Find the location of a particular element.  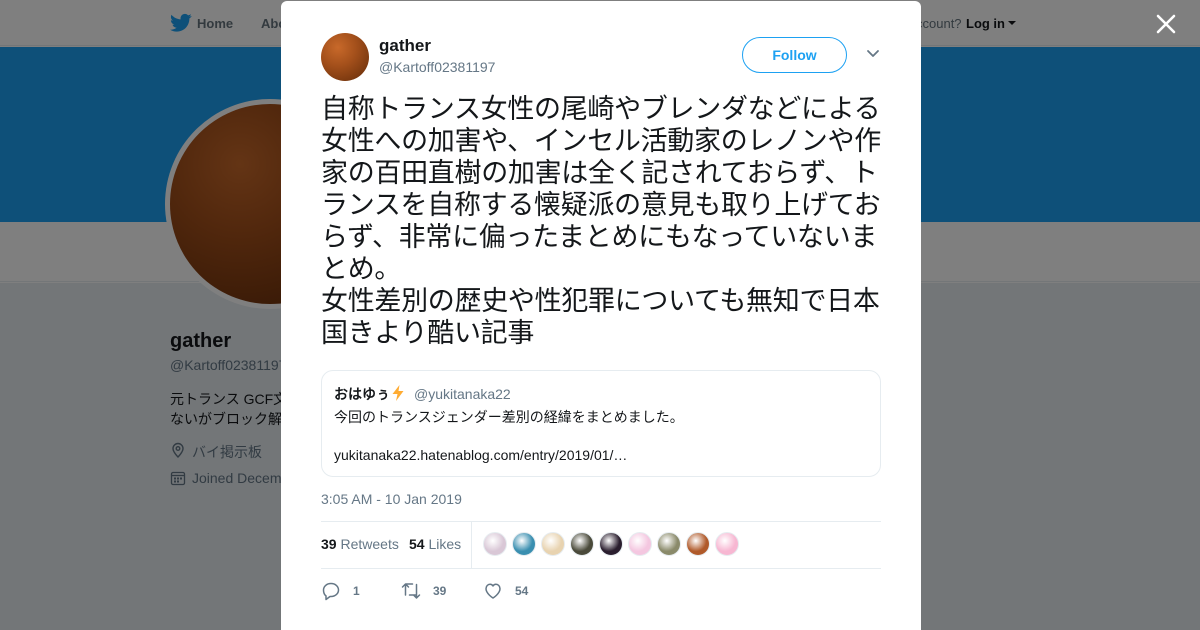

quoted-text: 今回のトランスジェンダー差別の経緯をまとめました。 is located at coordinates (509, 417).